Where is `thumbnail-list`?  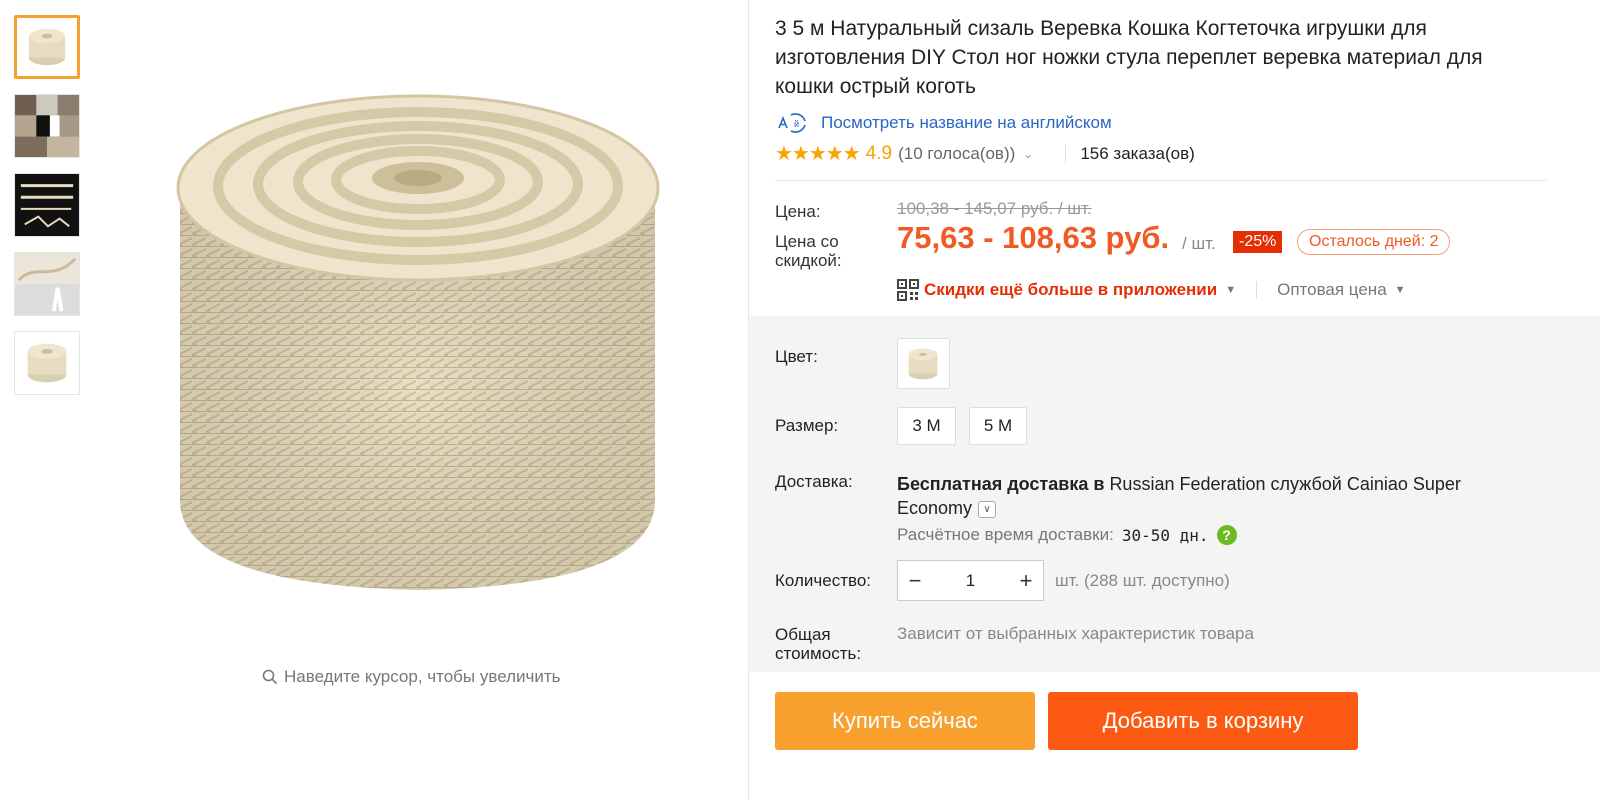 thumbnail-list is located at coordinates (47, 212).